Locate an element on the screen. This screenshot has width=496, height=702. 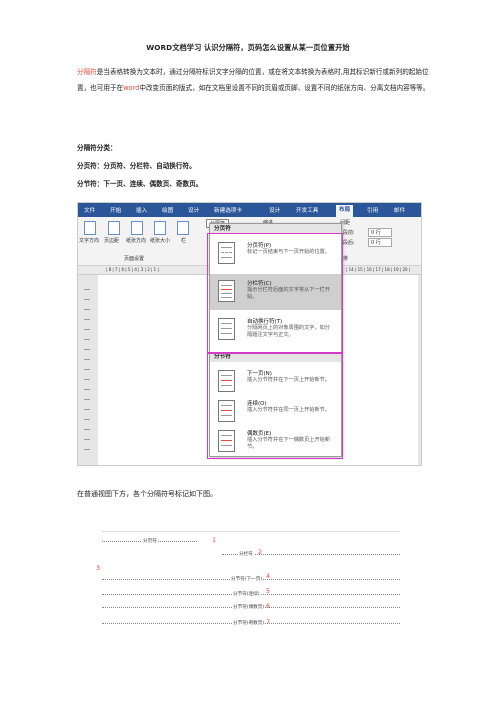
tab-layout: 布局 is located at coordinates (345, 211).